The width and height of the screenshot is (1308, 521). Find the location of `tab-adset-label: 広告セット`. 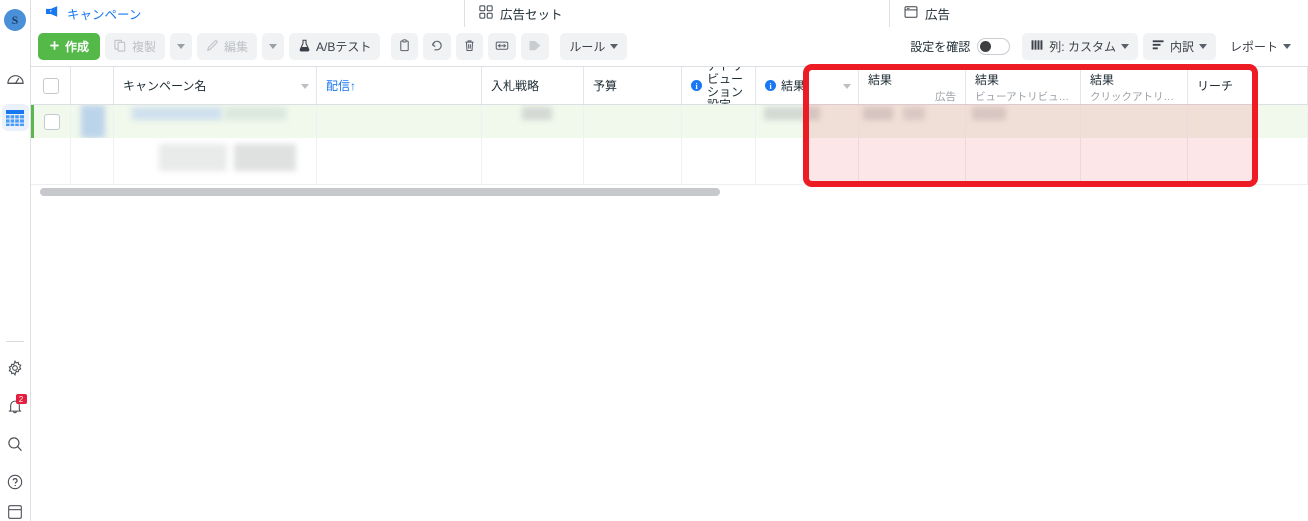

tab-adset-label: 広告セット is located at coordinates (531, 15).